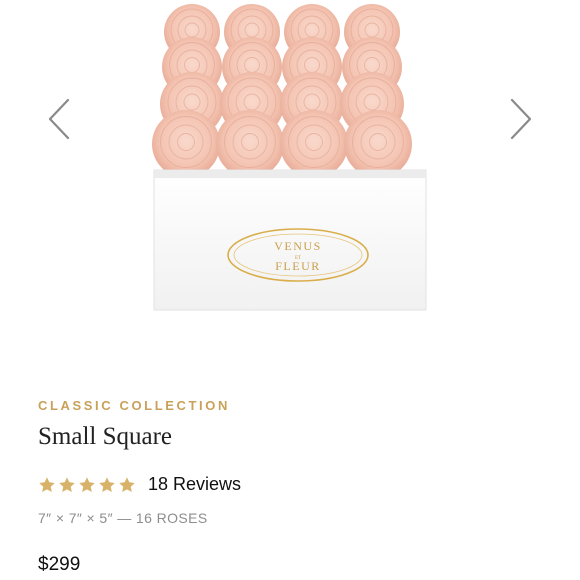  I want to click on chevron-right-icon, so click(521, 119).